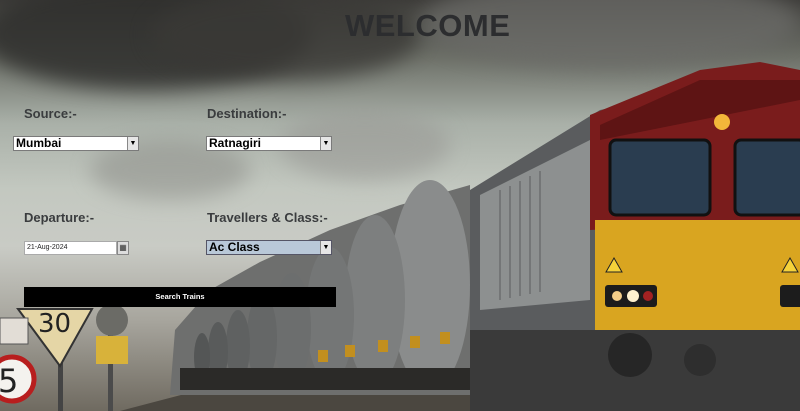  Describe the element at coordinates (267, 217) in the screenshot. I see `travellers-class-label: Travellers & Class:-` at that location.